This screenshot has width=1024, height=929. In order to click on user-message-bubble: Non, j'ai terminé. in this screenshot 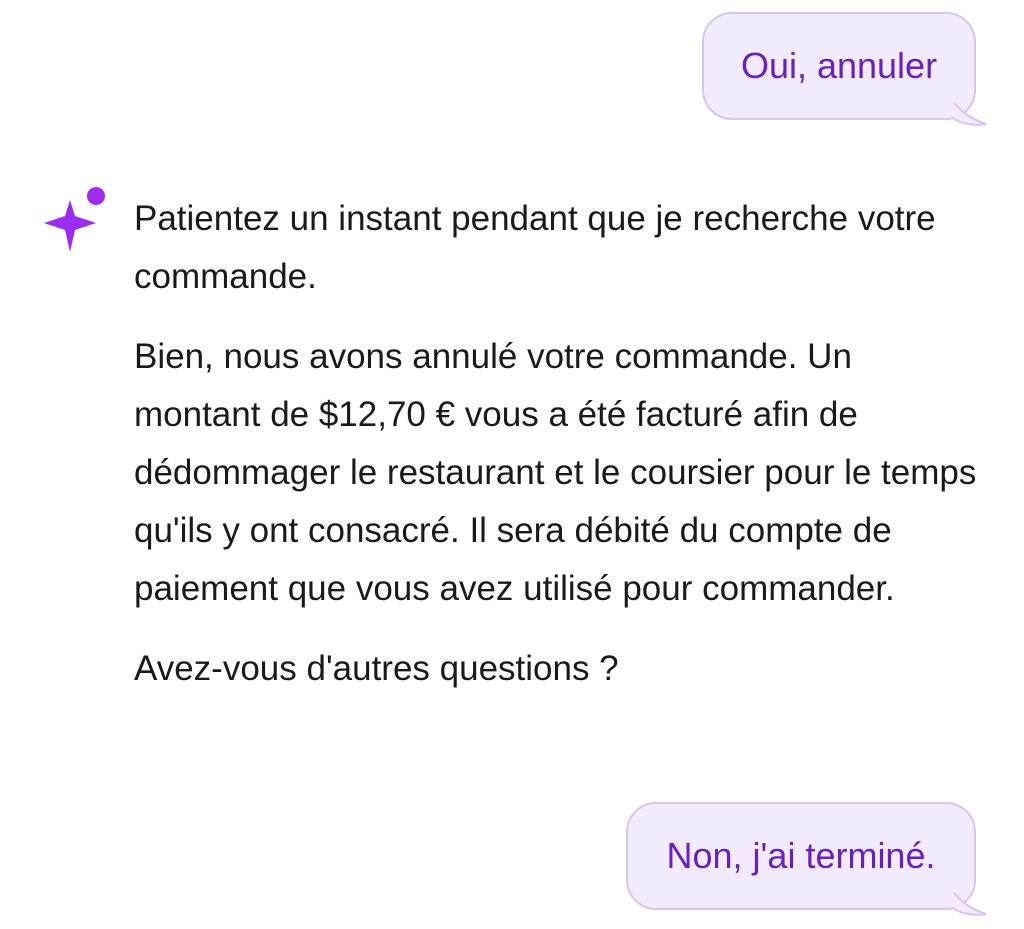, I will do `click(807, 859)`.